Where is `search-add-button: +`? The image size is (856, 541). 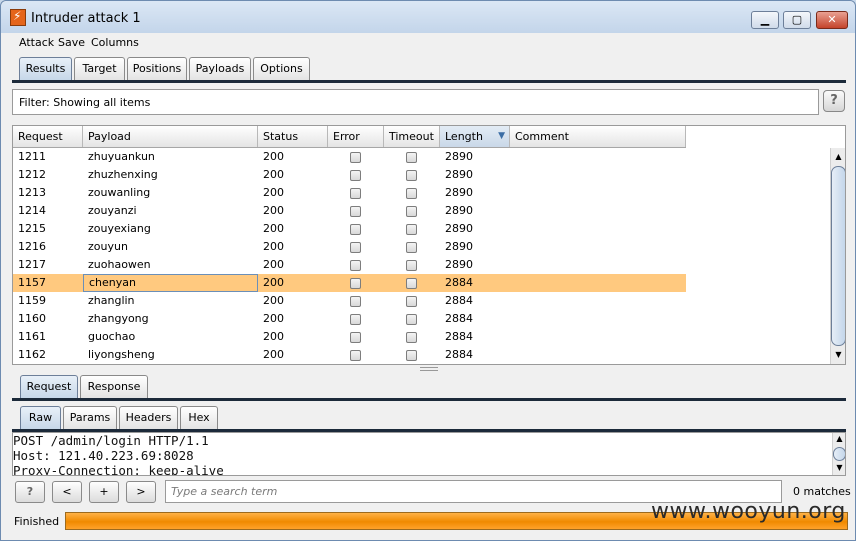
search-add-button: + is located at coordinates (104, 492).